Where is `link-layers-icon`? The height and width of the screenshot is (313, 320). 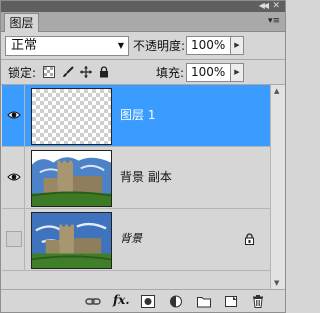
link-layers-icon is located at coordinates (93, 301).